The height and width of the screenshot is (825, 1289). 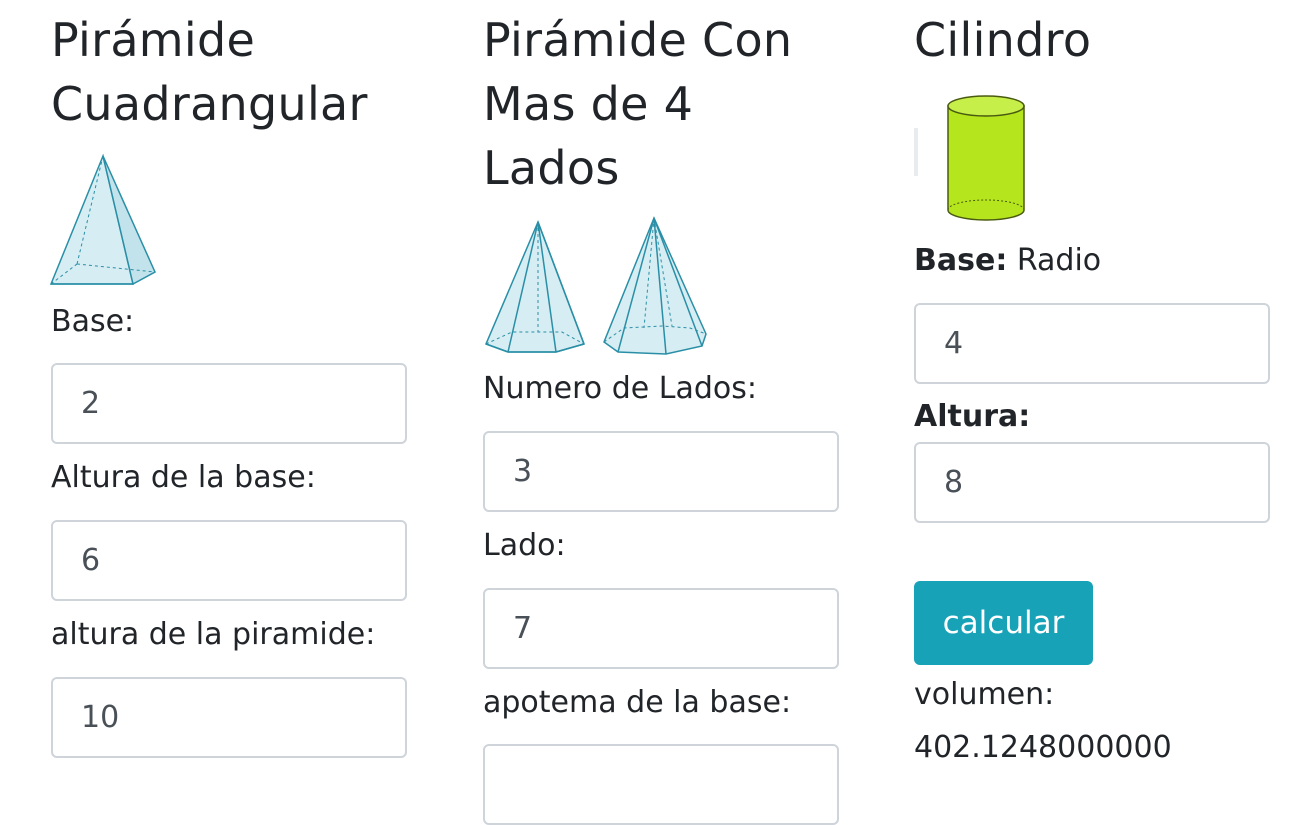 I want to click on base-height-input, so click(x=229, y=560).